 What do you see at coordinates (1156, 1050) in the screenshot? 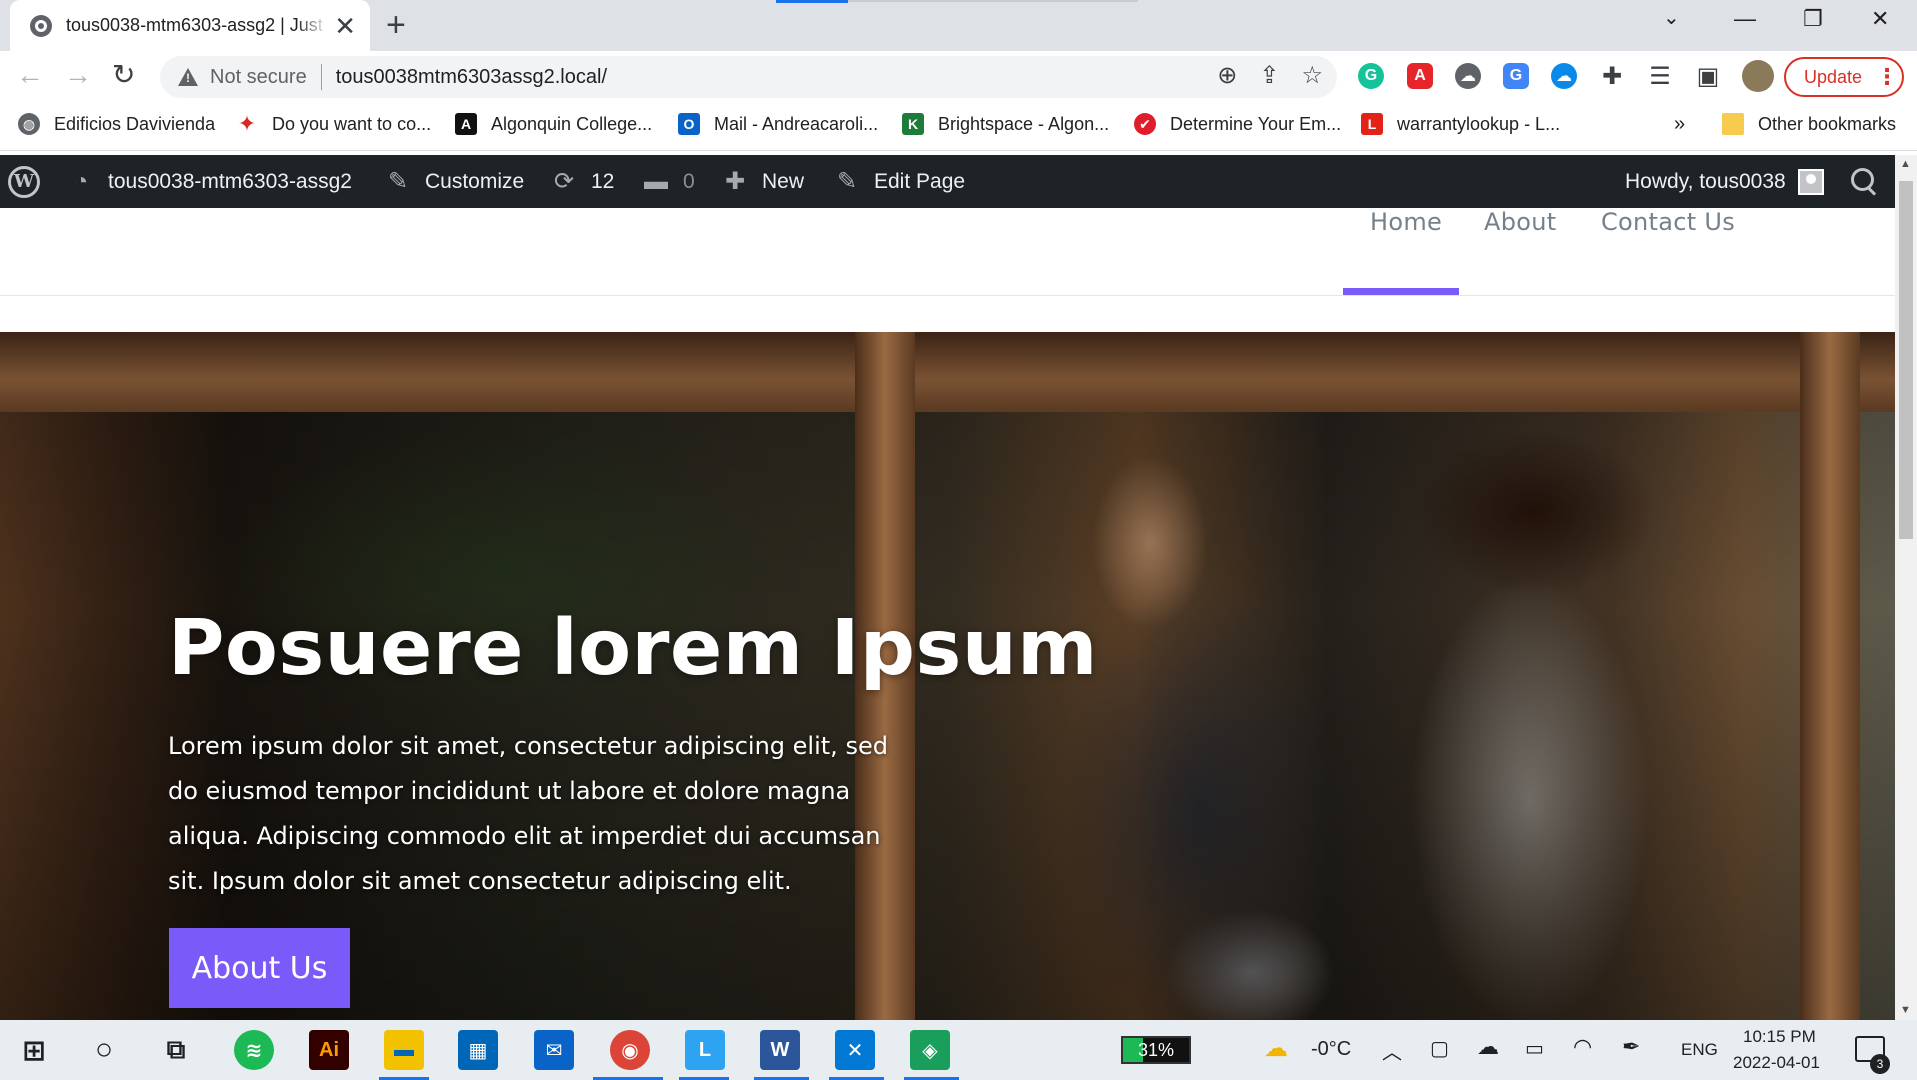
I see `battery-meter-widget: 31%` at bounding box center [1156, 1050].